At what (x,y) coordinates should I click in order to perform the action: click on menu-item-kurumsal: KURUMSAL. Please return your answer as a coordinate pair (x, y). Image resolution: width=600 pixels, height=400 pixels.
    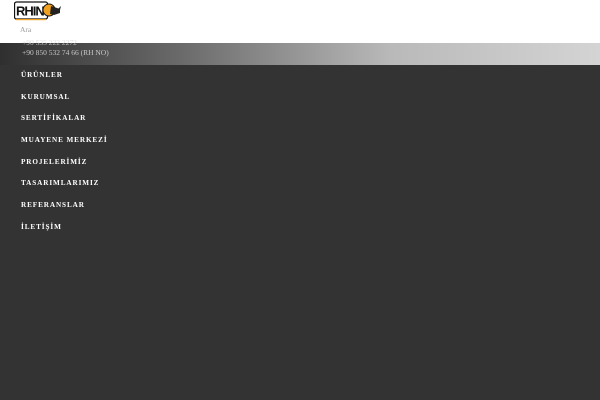
    Looking at the image, I should click on (64, 97).